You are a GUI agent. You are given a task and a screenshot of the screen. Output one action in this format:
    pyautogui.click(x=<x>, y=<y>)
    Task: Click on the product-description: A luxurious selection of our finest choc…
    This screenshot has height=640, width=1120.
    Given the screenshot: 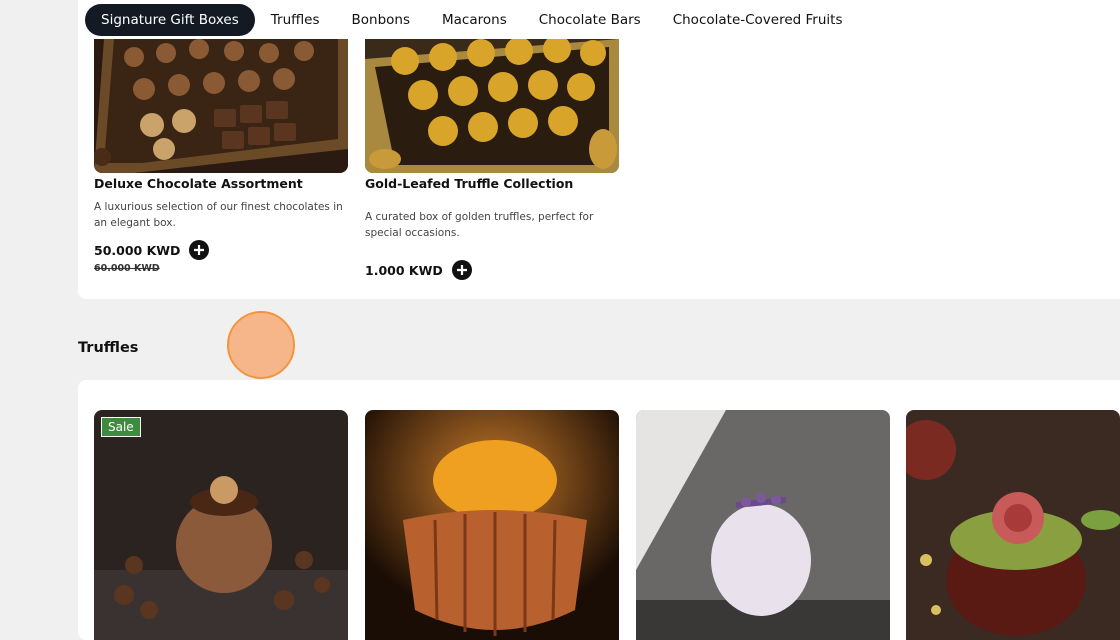 What is the action you would take?
    pyautogui.click(x=218, y=215)
    